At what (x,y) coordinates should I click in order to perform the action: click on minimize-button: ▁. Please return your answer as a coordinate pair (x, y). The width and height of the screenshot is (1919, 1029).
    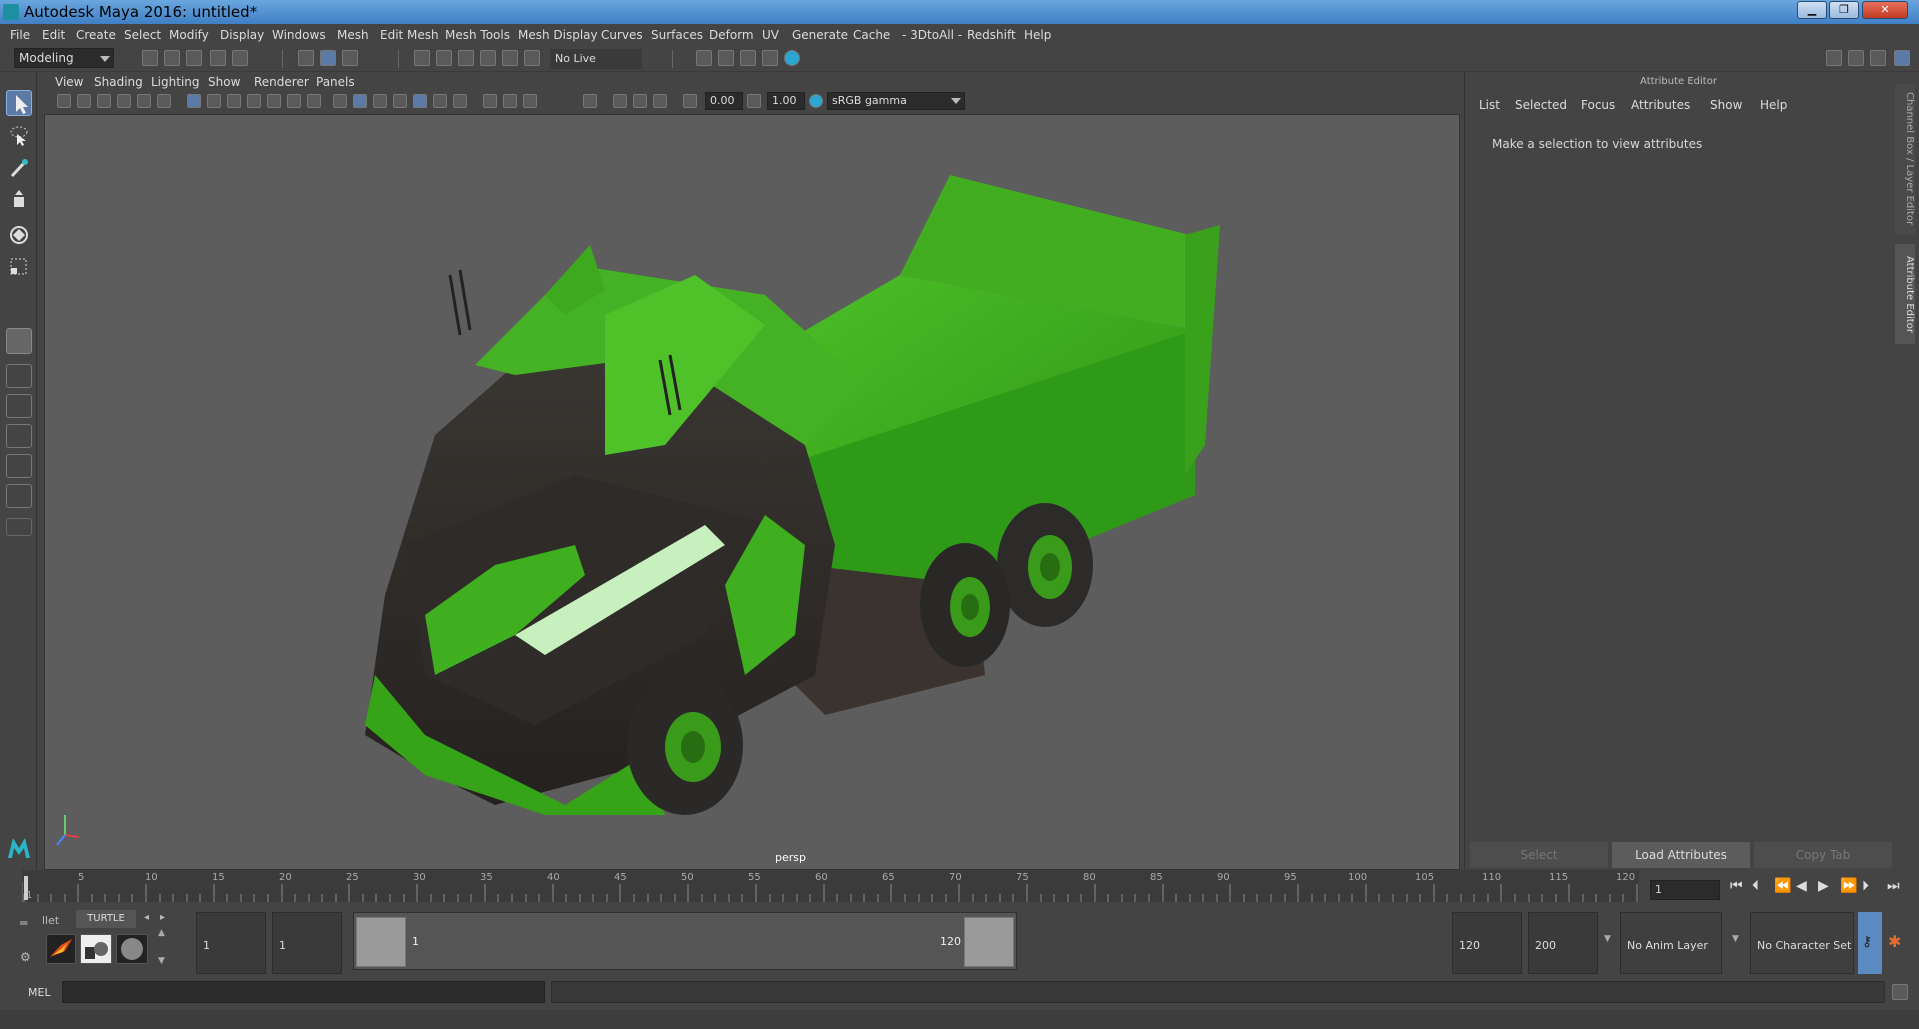
    Looking at the image, I should click on (1812, 10).